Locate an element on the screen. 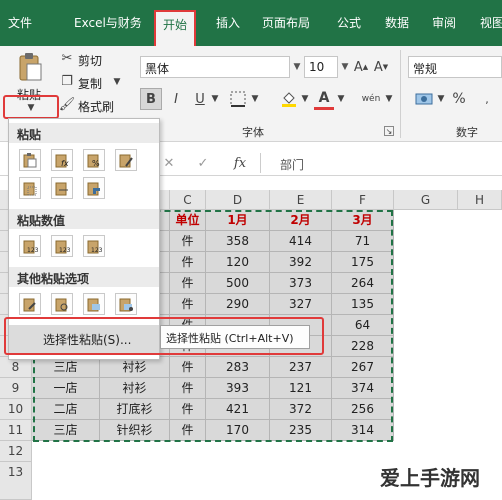 This screenshot has width=502, height=500. cut-button: 剪切 is located at coordinates (90, 60).